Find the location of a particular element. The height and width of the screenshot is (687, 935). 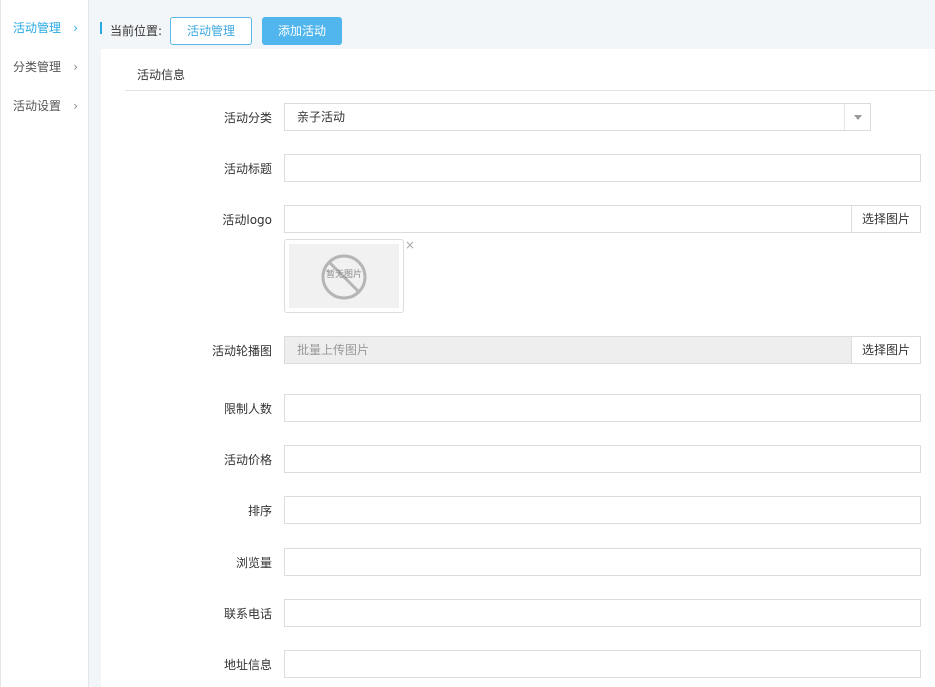

remove-image-icon: × is located at coordinates (410, 245).